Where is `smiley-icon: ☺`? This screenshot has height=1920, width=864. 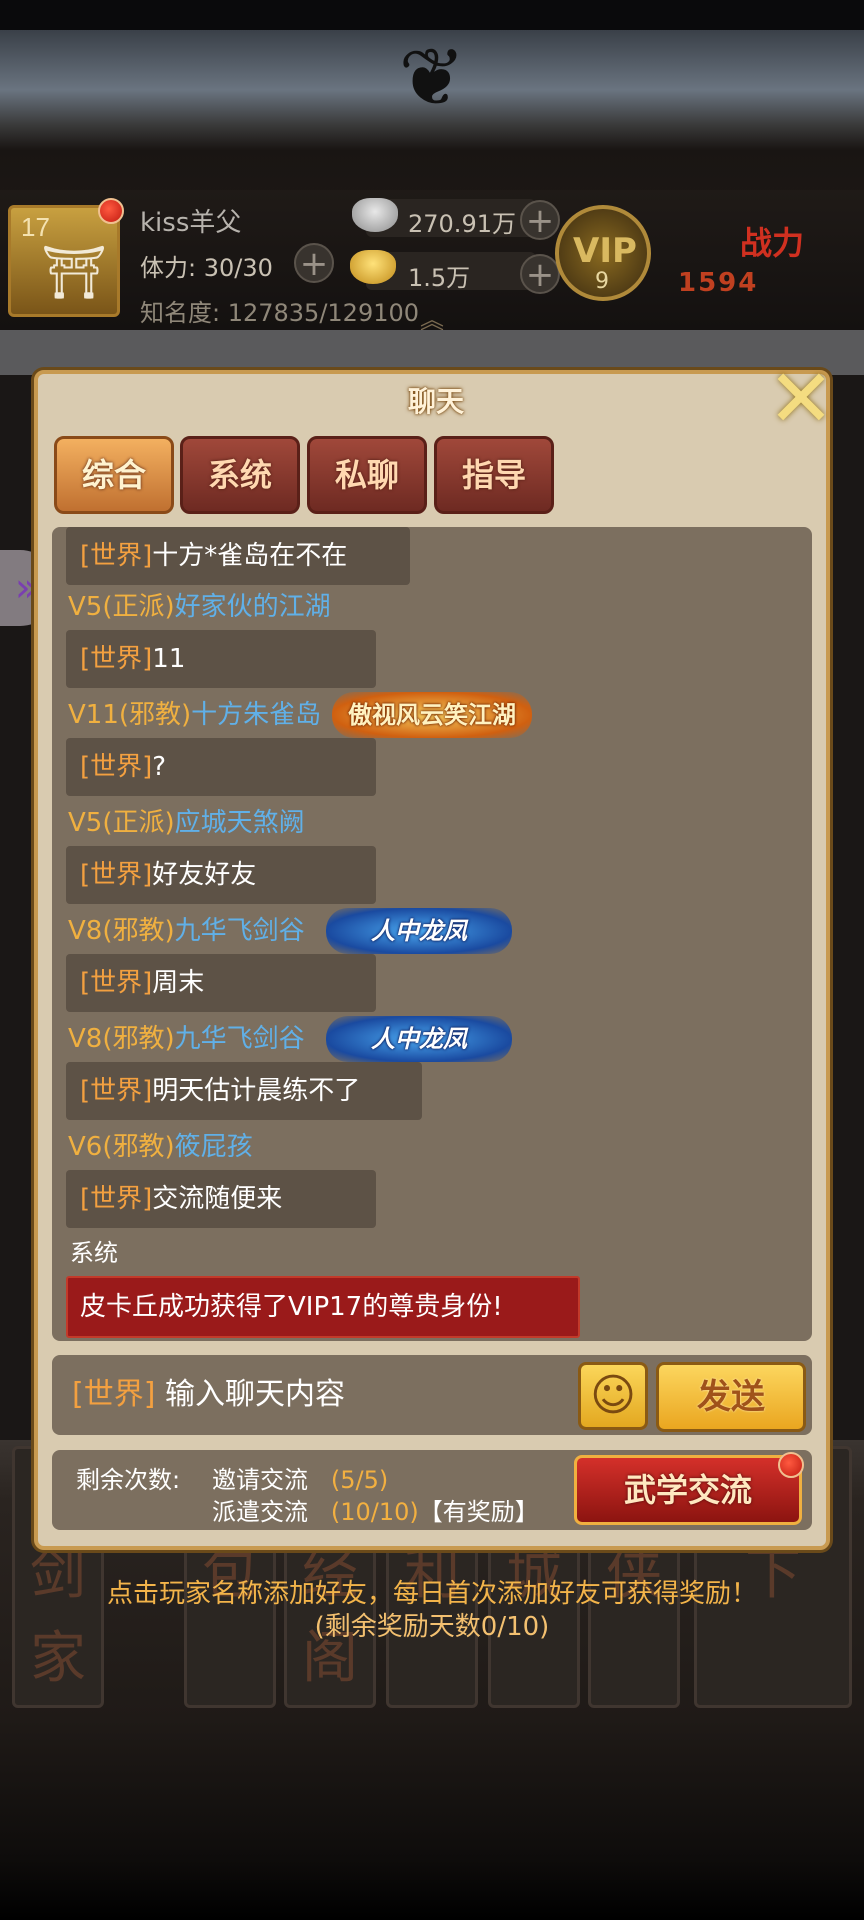 smiley-icon: ☺ is located at coordinates (613, 1396).